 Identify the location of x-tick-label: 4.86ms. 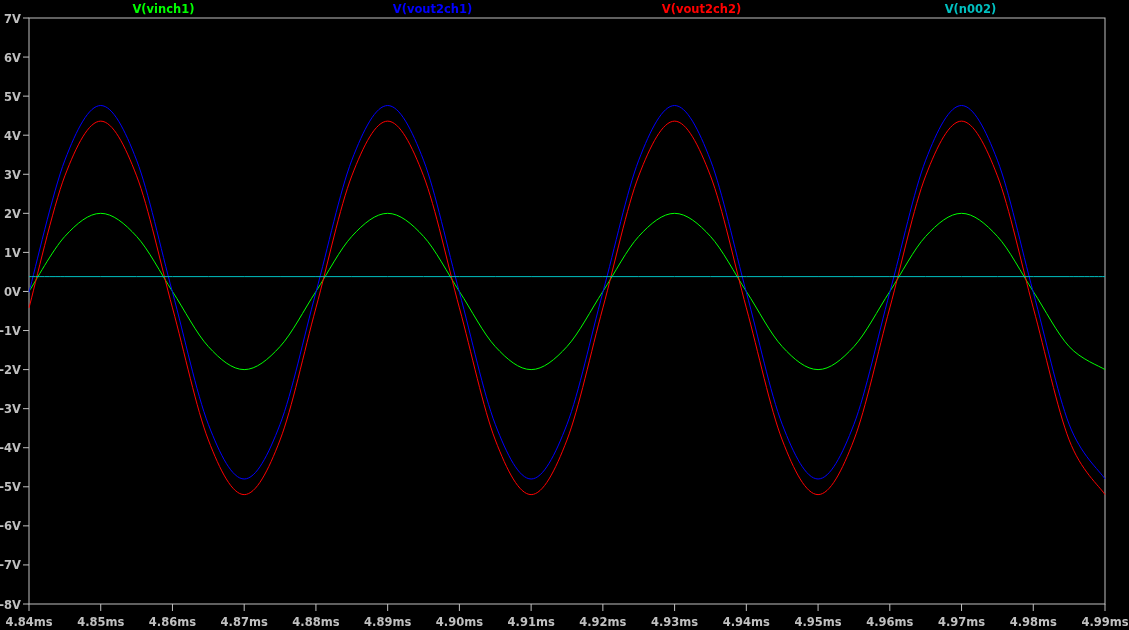
(172, 622).